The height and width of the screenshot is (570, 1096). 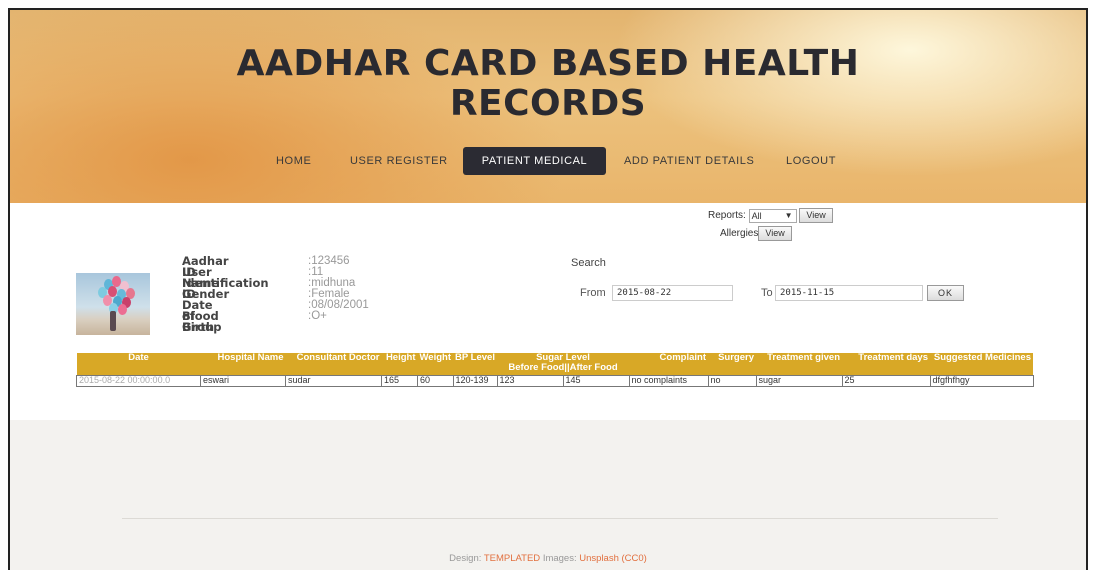 What do you see at coordinates (668, 364) in the screenshot?
I see `column-header: Complaint` at bounding box center [668, 364].